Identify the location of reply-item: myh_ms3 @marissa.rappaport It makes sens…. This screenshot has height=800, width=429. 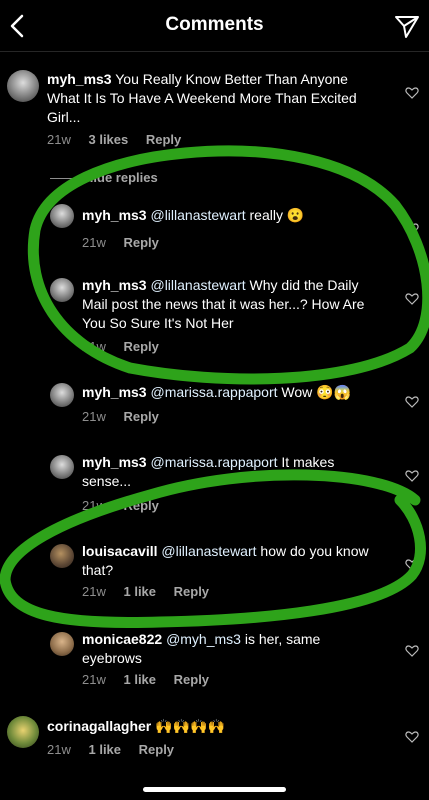
(214, 482).